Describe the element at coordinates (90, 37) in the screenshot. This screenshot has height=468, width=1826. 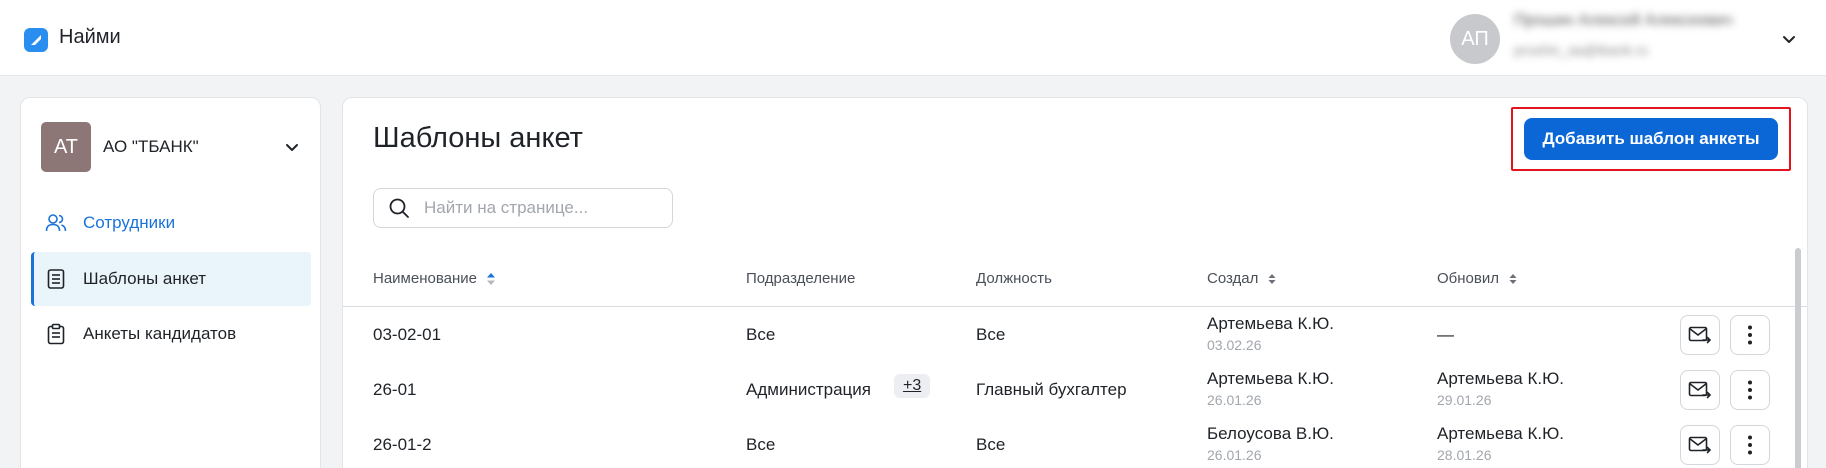
I see `app-title: Найми` at that location.